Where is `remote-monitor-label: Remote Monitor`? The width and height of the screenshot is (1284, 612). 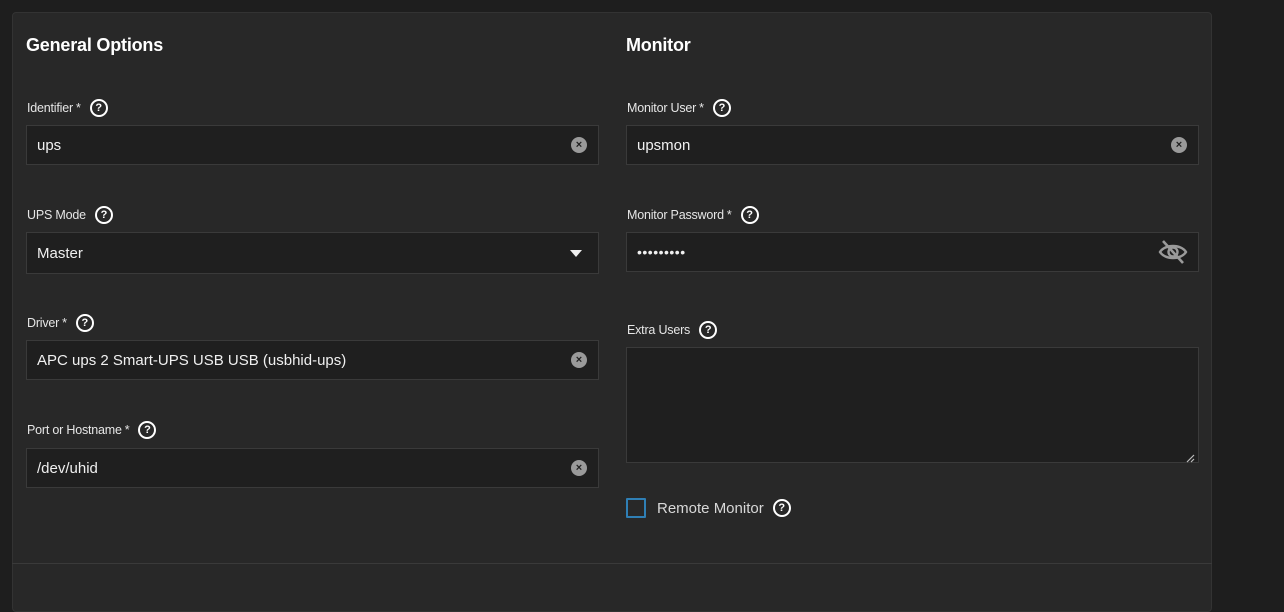
remote-monitor-label: Remote Monitor is located at coordinates (710, 508).